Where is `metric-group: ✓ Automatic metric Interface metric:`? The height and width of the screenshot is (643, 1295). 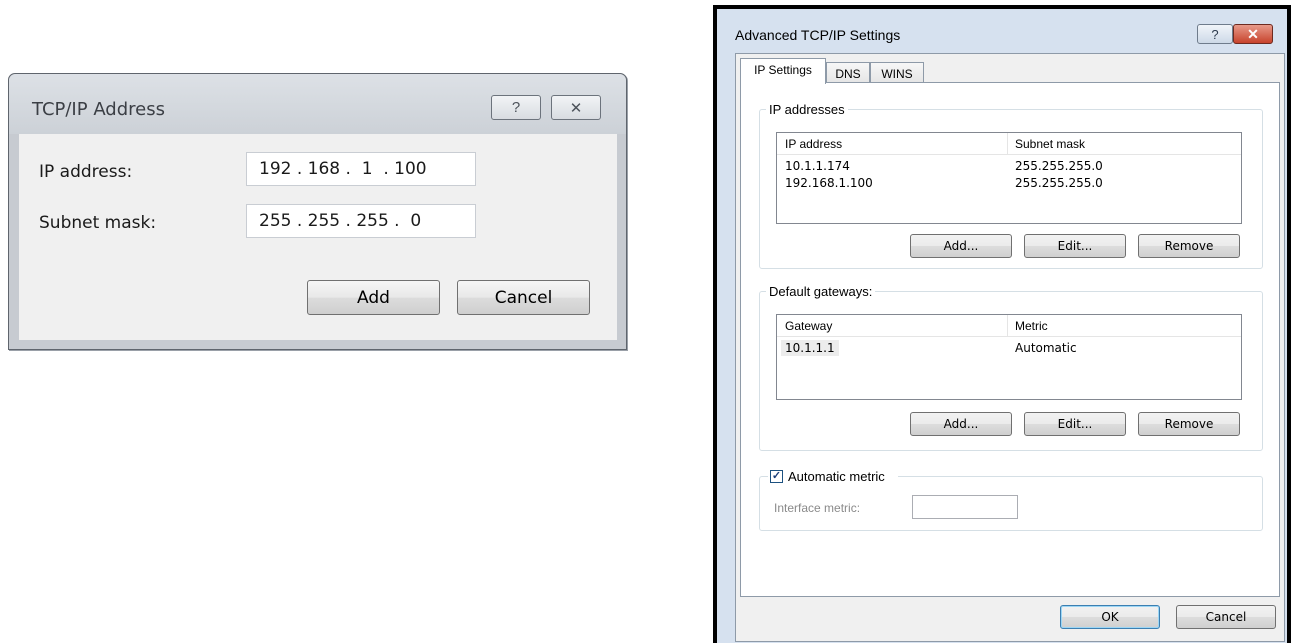
metric-group: ✓ Automatic metric Interface metric: is located at coordinates (1011, 500).